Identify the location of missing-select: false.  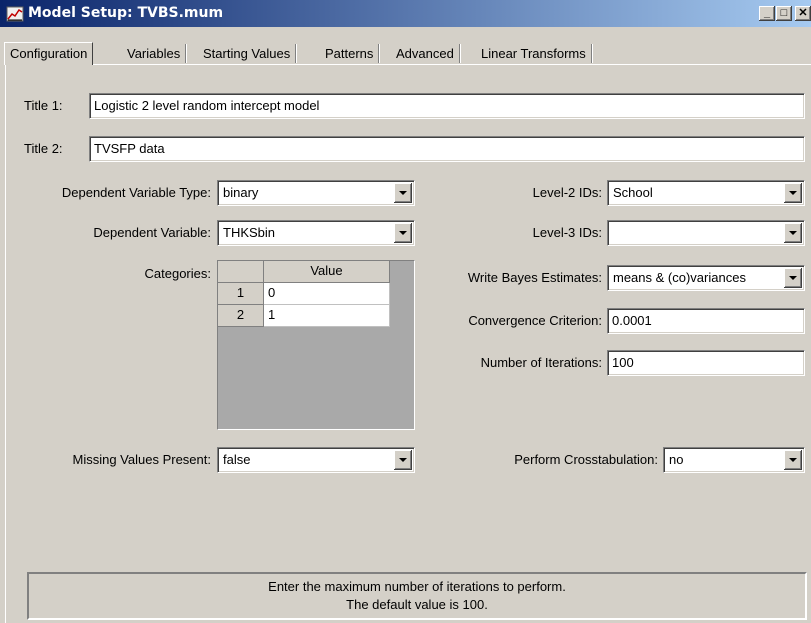
(316, 460).